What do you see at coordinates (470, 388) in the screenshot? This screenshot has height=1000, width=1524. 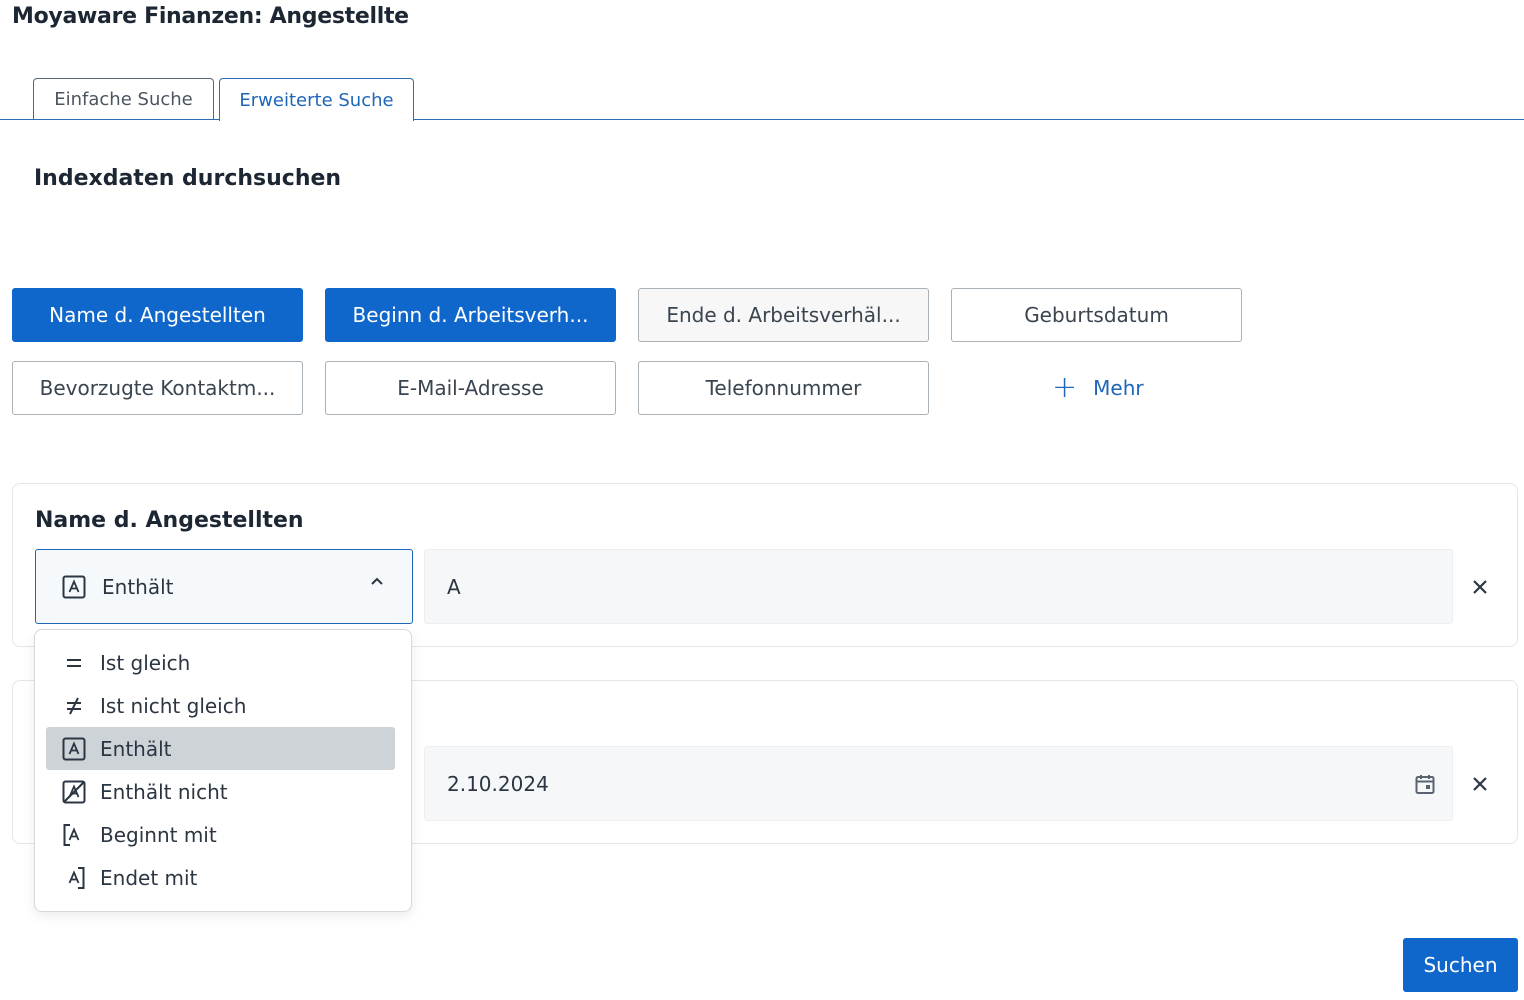 I see `field-chip-email: E-Mail-Adresse` at bounding box center [470, 388].